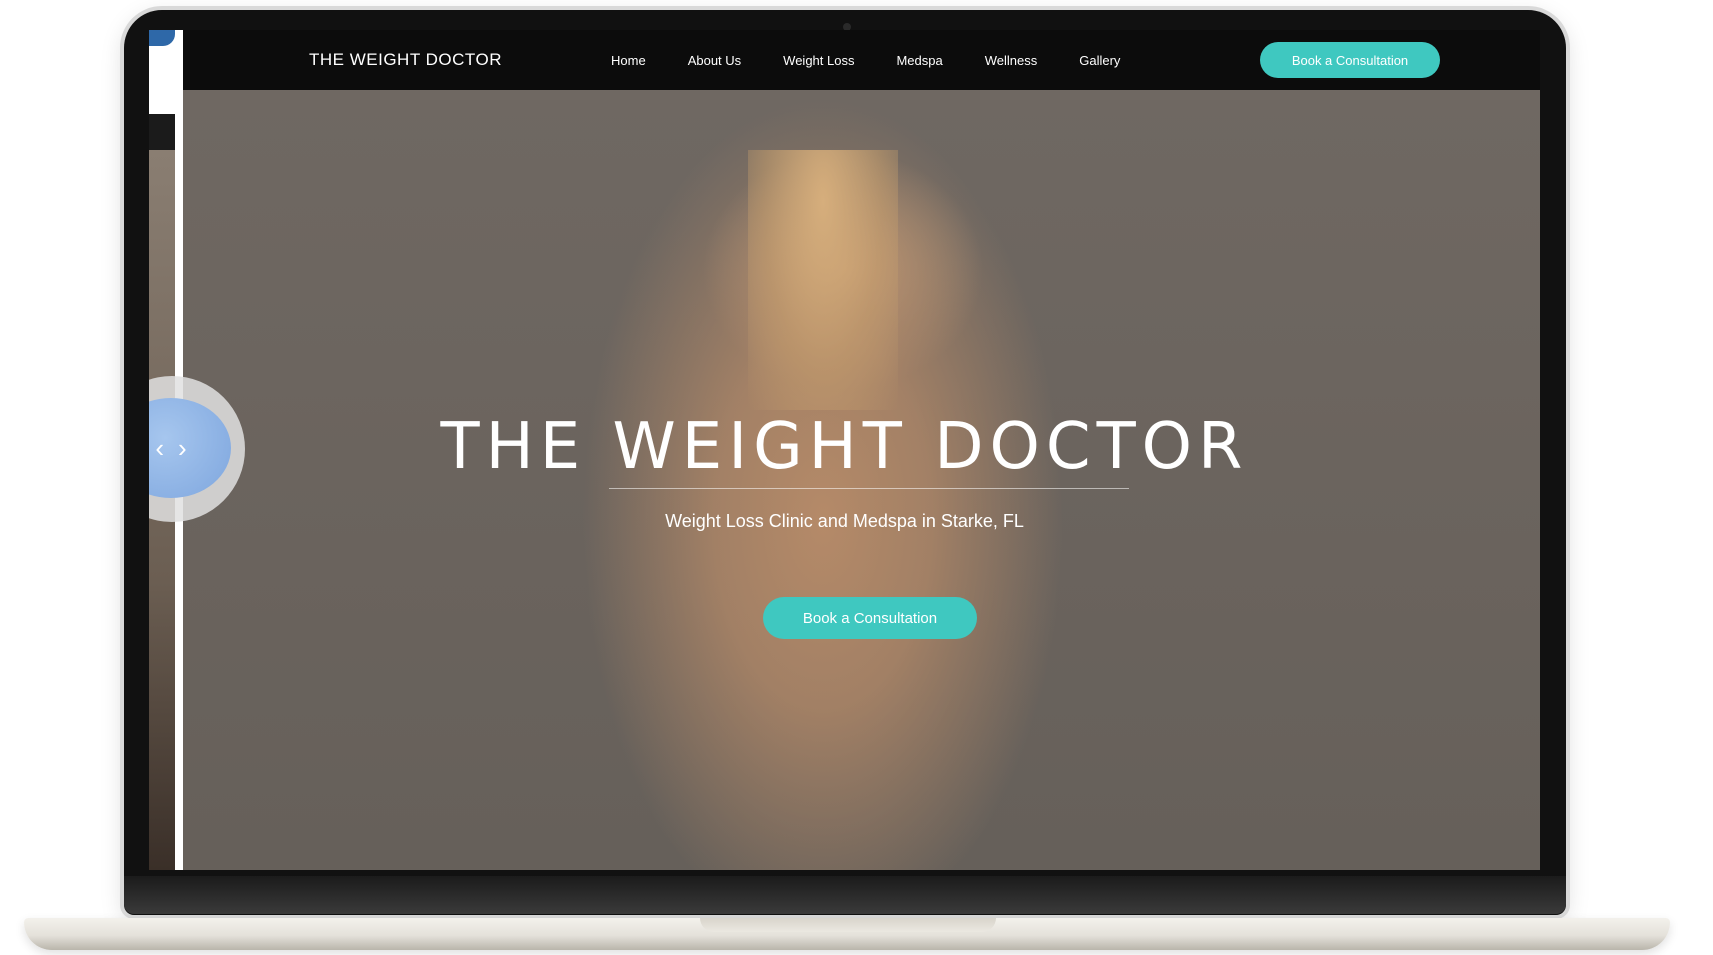 This screenshot has height=955, width=1713. Describe the element at coordinates (204, 449) in the screenshot. I see `comparison-slider-handle: ‹ ›` at that location.